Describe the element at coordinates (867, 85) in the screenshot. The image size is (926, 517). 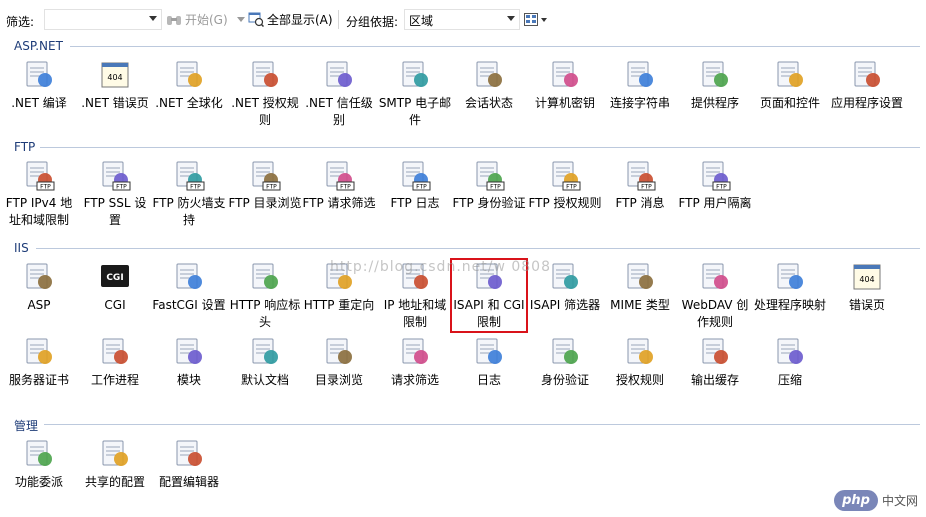
I see `feature-tile-app-settings: 应用程序设置` at that location.